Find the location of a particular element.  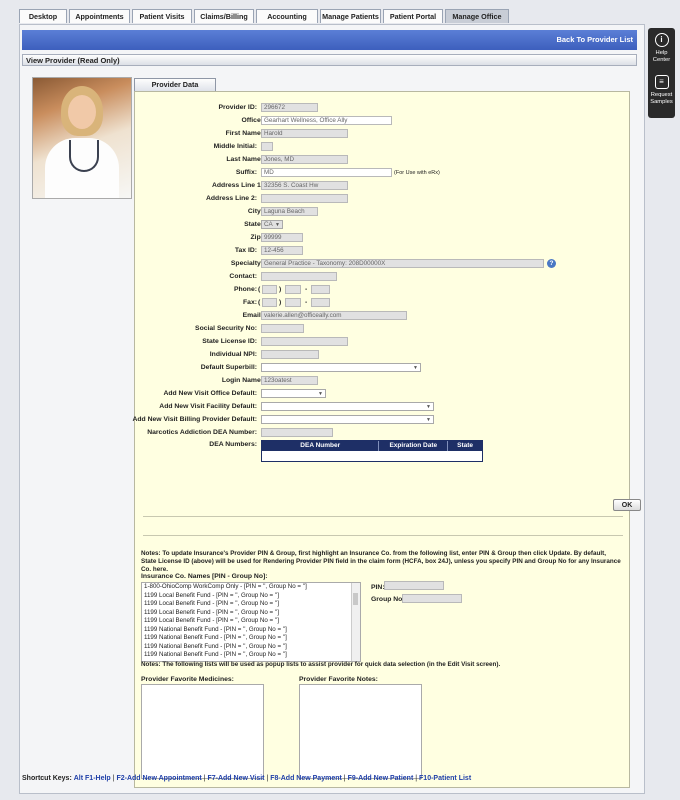

visit-office-default-select: ▼ is located at coordinates (293, 393).